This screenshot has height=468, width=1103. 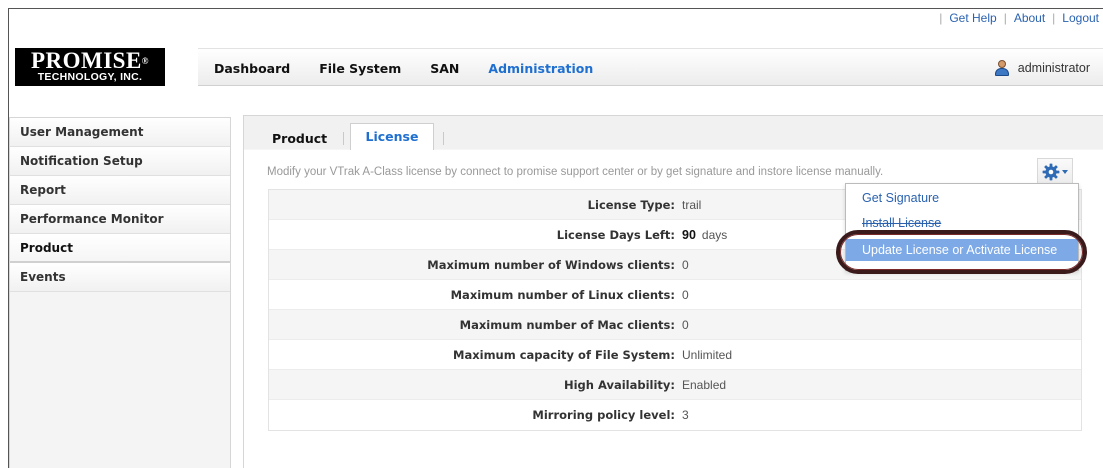 I want to click on logout-link: Logout, so click(x=1080, y=18).